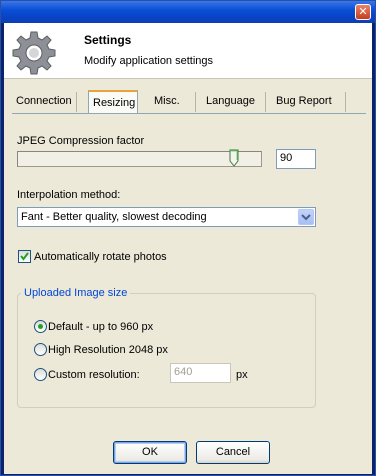 The width and height of the screenshot is (376, 476). I want to click on auto-rotate-checkbox, so click(24, 256).